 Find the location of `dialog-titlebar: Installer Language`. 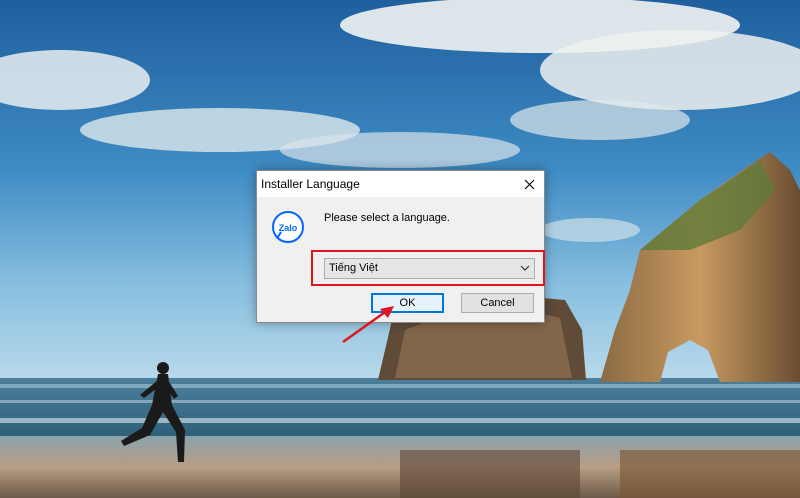

dialog-titlebar: Installer Language is located at coordinates (400, 184).